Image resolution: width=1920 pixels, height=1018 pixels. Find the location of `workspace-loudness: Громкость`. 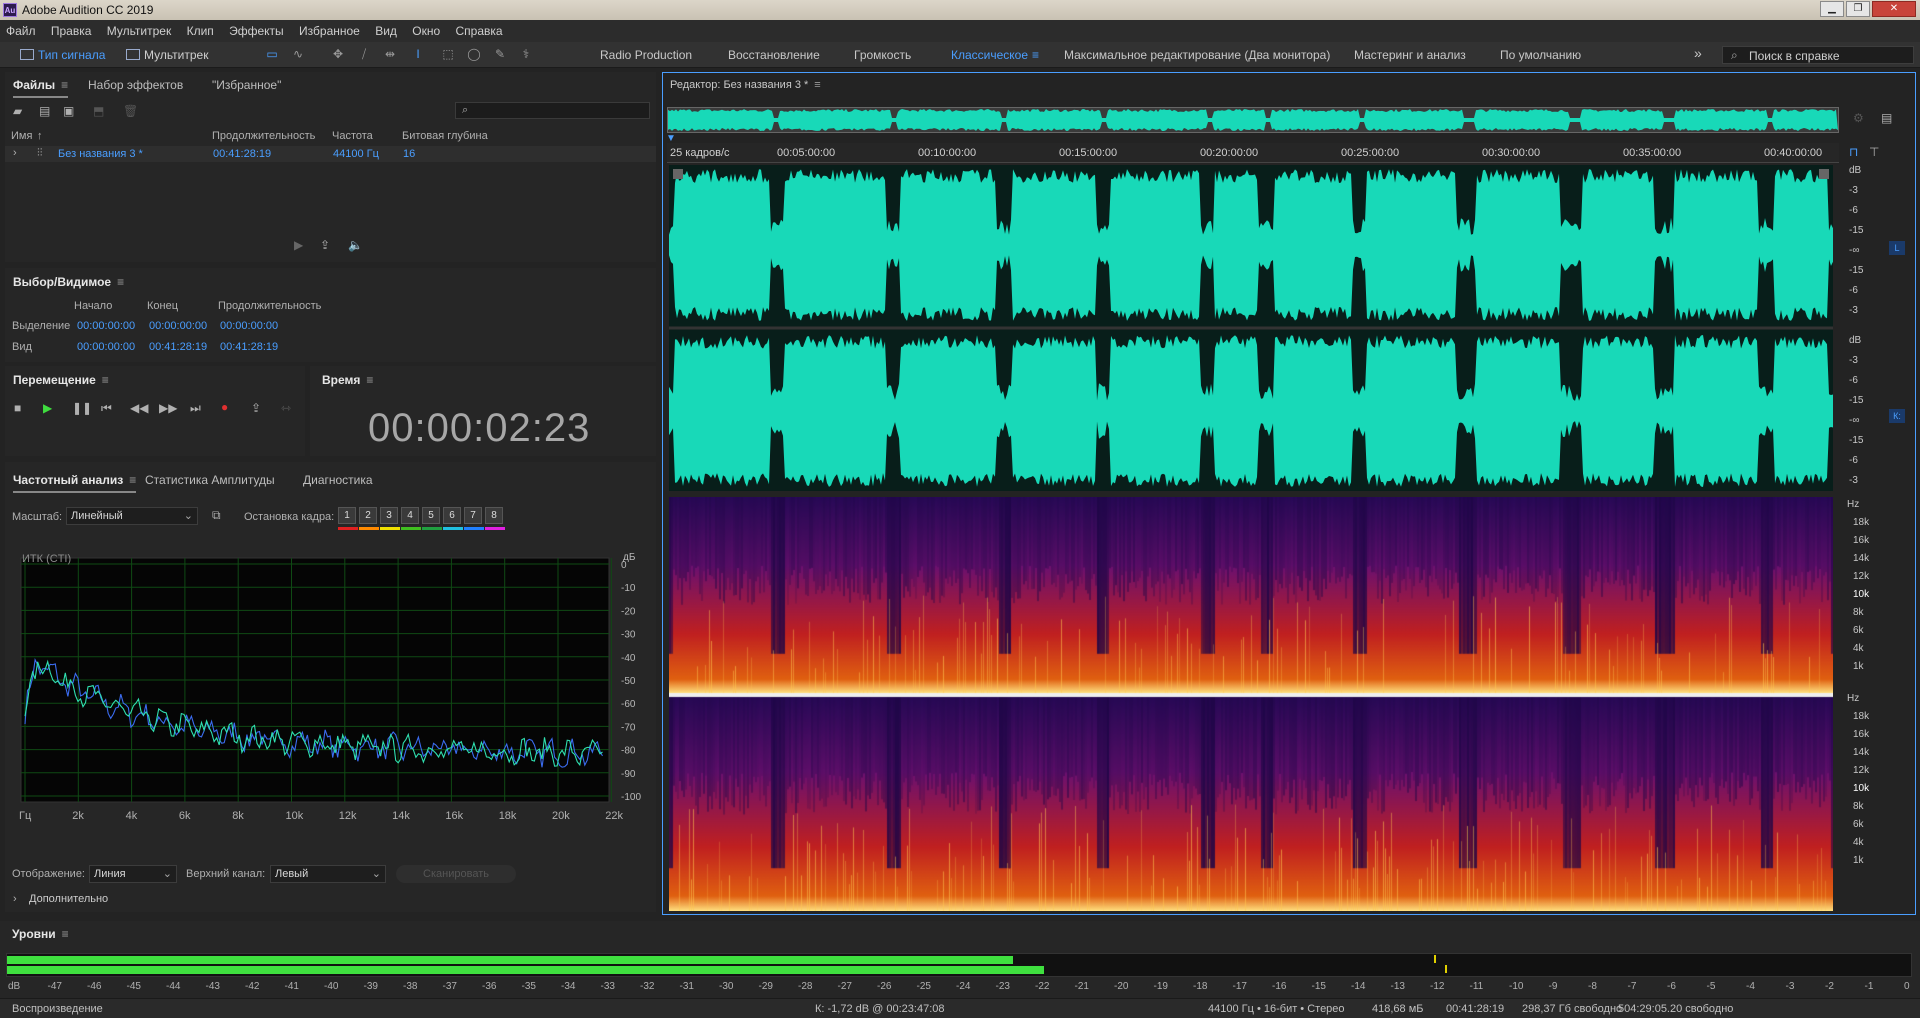

workspace-loudness: Громкость is located at coordinates (882, 55).